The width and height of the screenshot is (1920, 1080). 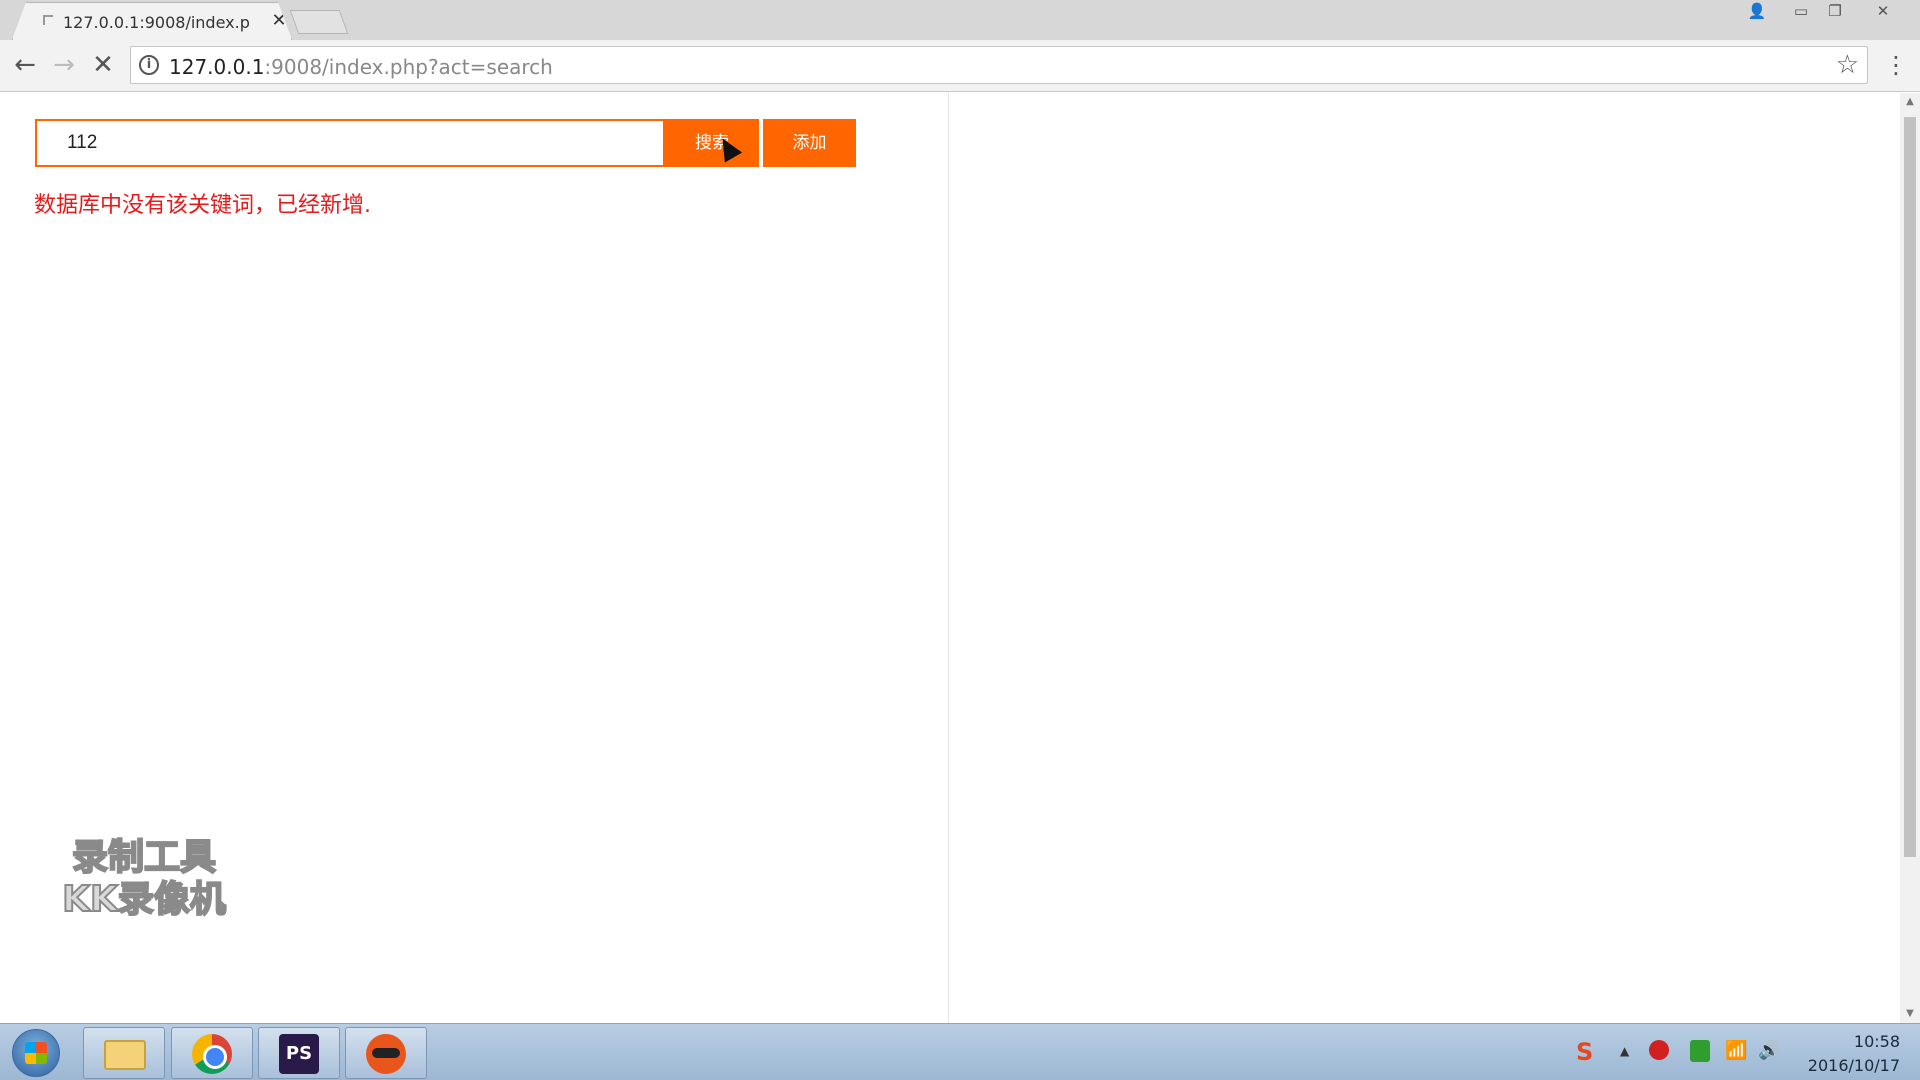 I want to click on add-button: 添加, so click(x=809, y=143).